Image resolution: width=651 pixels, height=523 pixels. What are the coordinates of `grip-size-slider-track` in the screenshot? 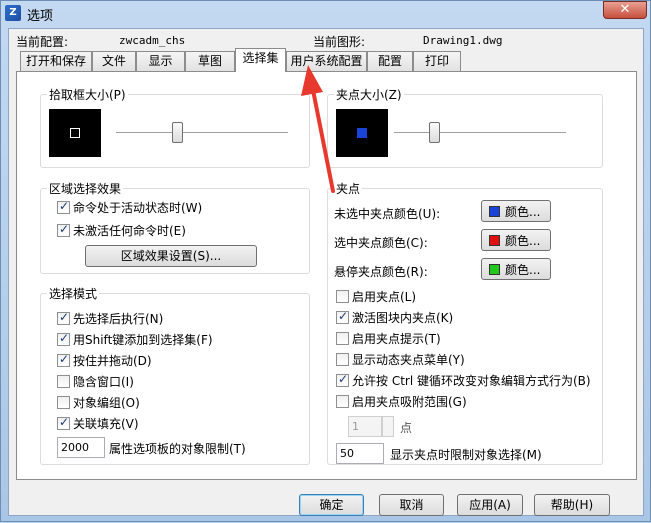 It's located at (480, 133).